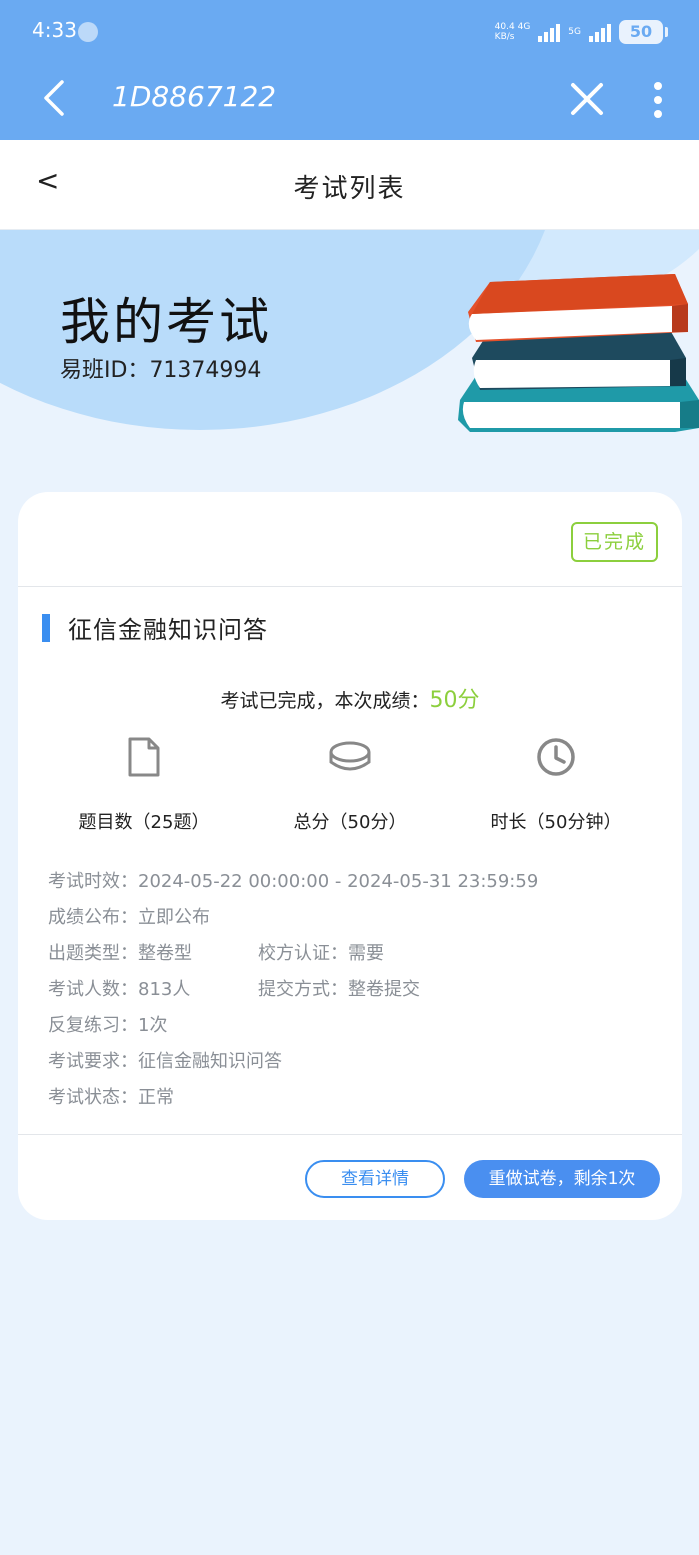  Describe the element at coordinates (349, 345) in the screenshot. I see `banner: 我的考试 易班ID：71374994` at that location.